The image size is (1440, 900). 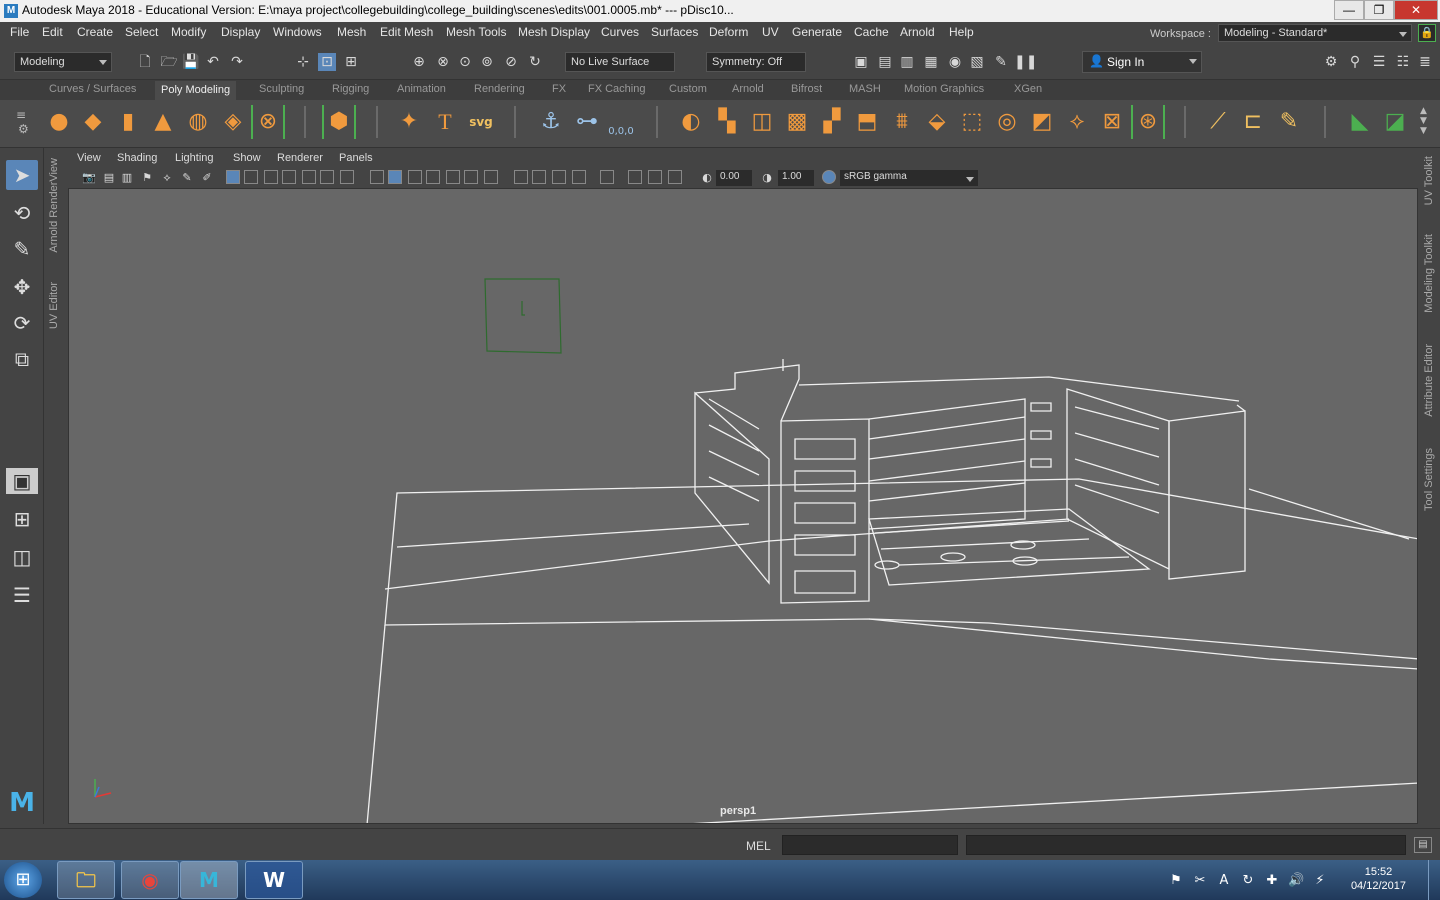 I want to click on fill-hole-icon: ◎, so click(x=1007, y=122).